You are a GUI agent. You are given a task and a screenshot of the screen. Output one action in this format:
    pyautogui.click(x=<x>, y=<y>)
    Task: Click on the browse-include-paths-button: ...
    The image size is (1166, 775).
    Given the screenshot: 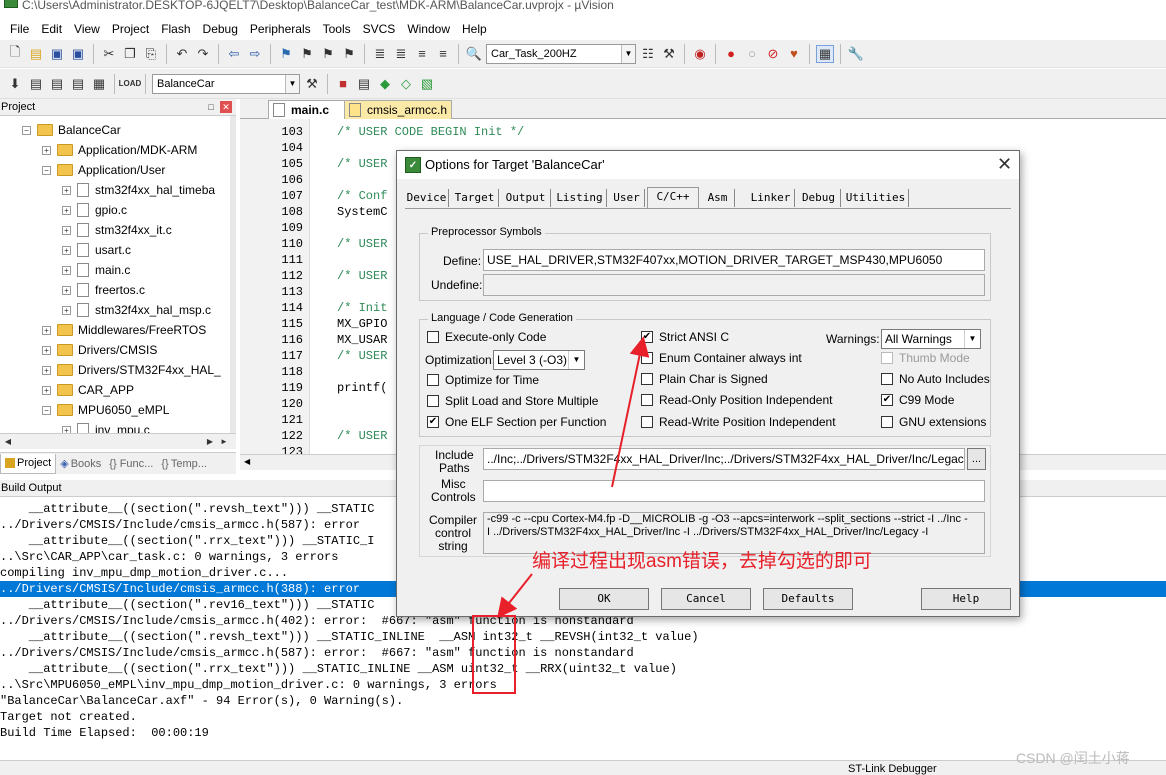 What is the action you would take?
    pyautogui.click(x=976, y=459)
    